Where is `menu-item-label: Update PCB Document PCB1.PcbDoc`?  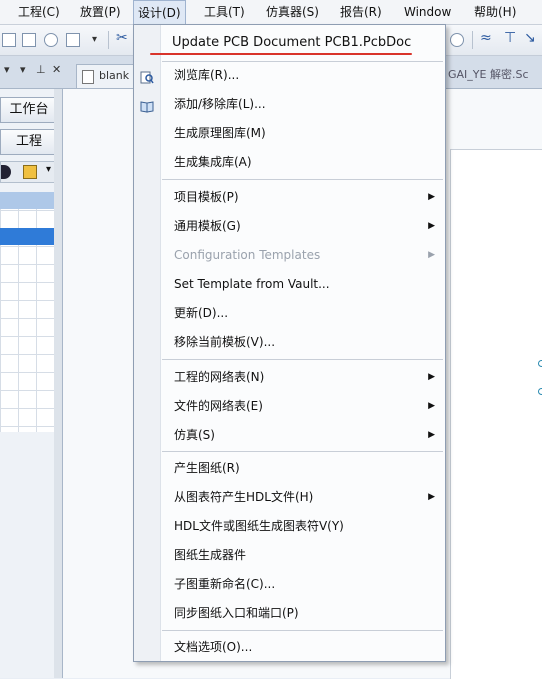 menu-item-label: Update PCB Document PCB1.PcbDoc is located at coordinates (292, 42).